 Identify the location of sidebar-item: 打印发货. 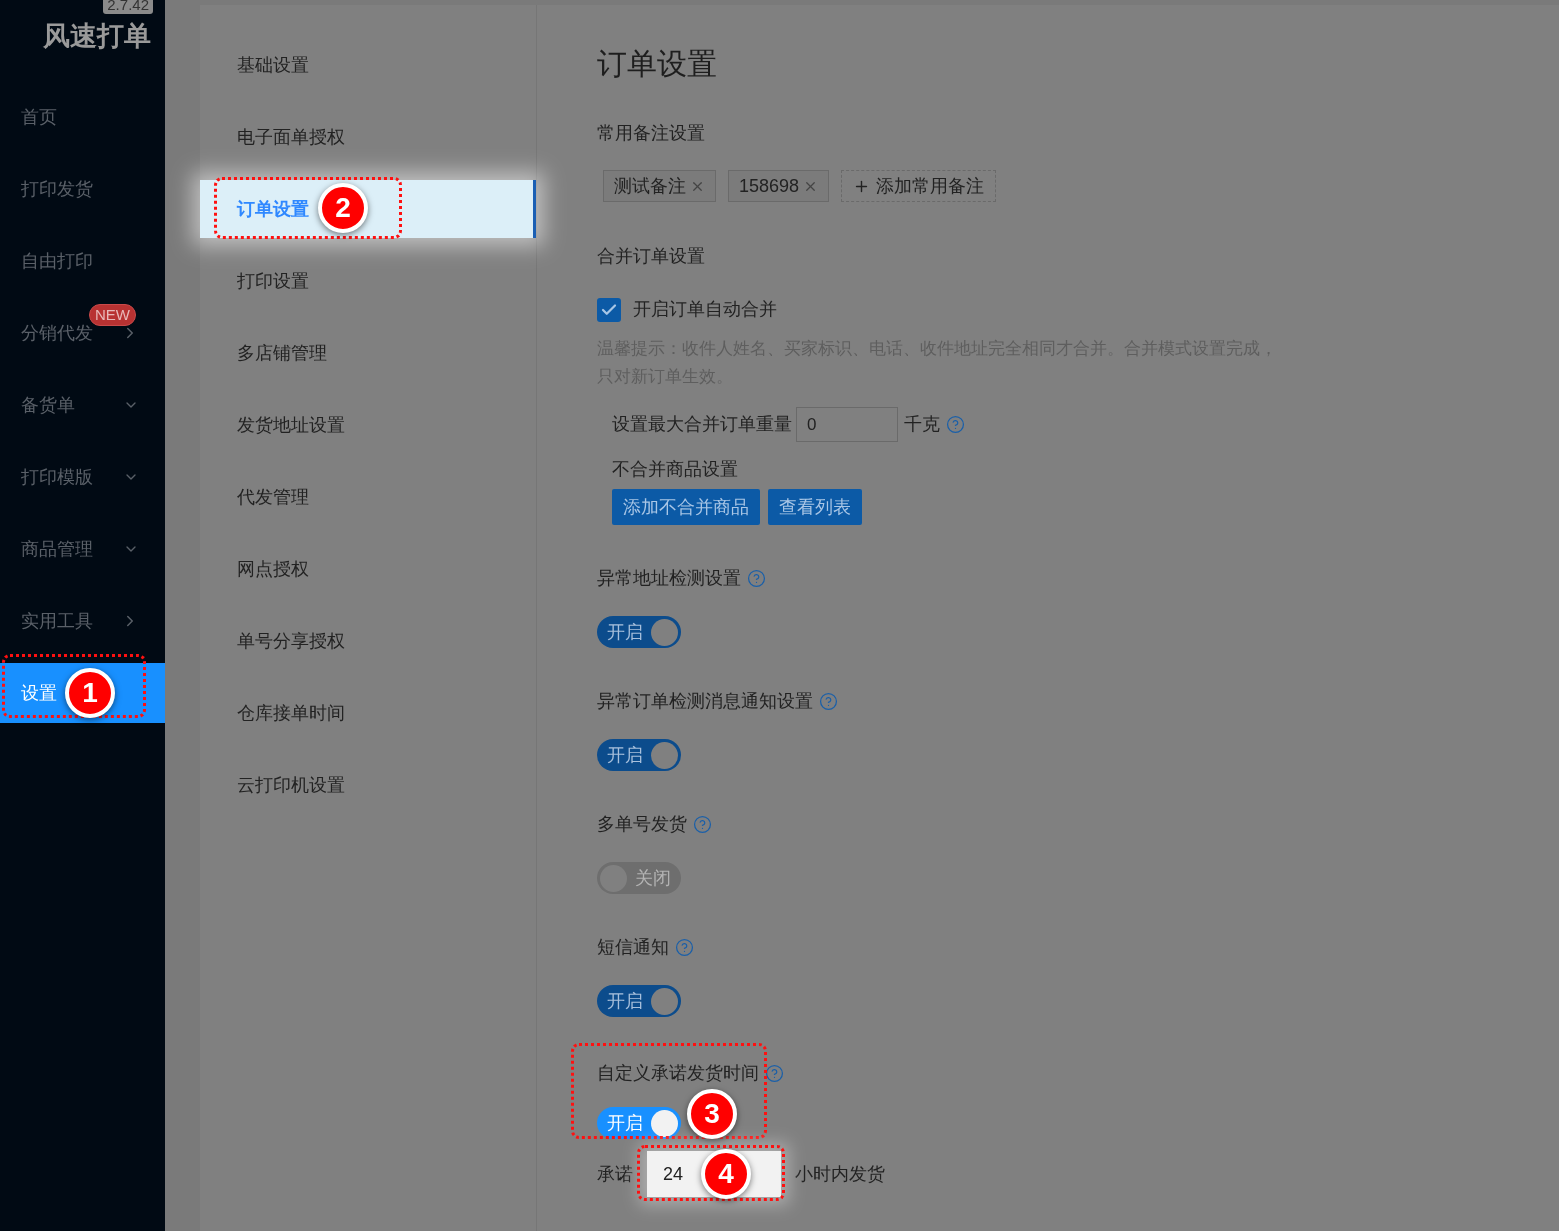
(82, 189).